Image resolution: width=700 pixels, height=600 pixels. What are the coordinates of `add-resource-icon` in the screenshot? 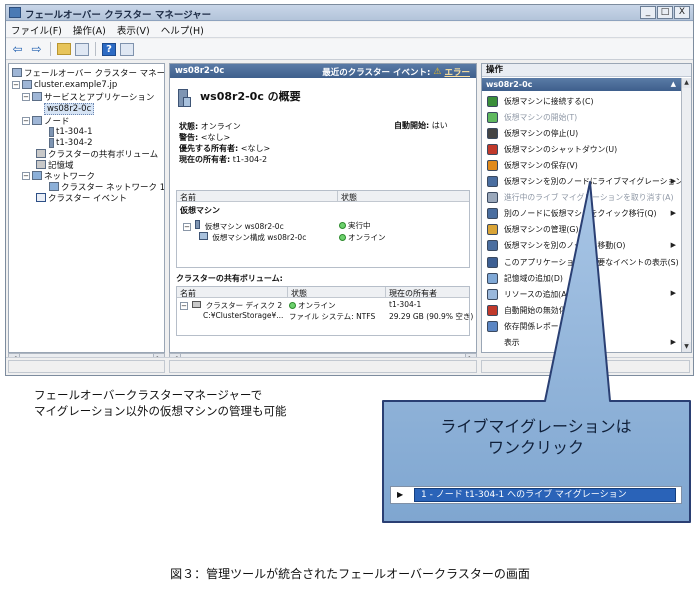 It's located at (492, 294).